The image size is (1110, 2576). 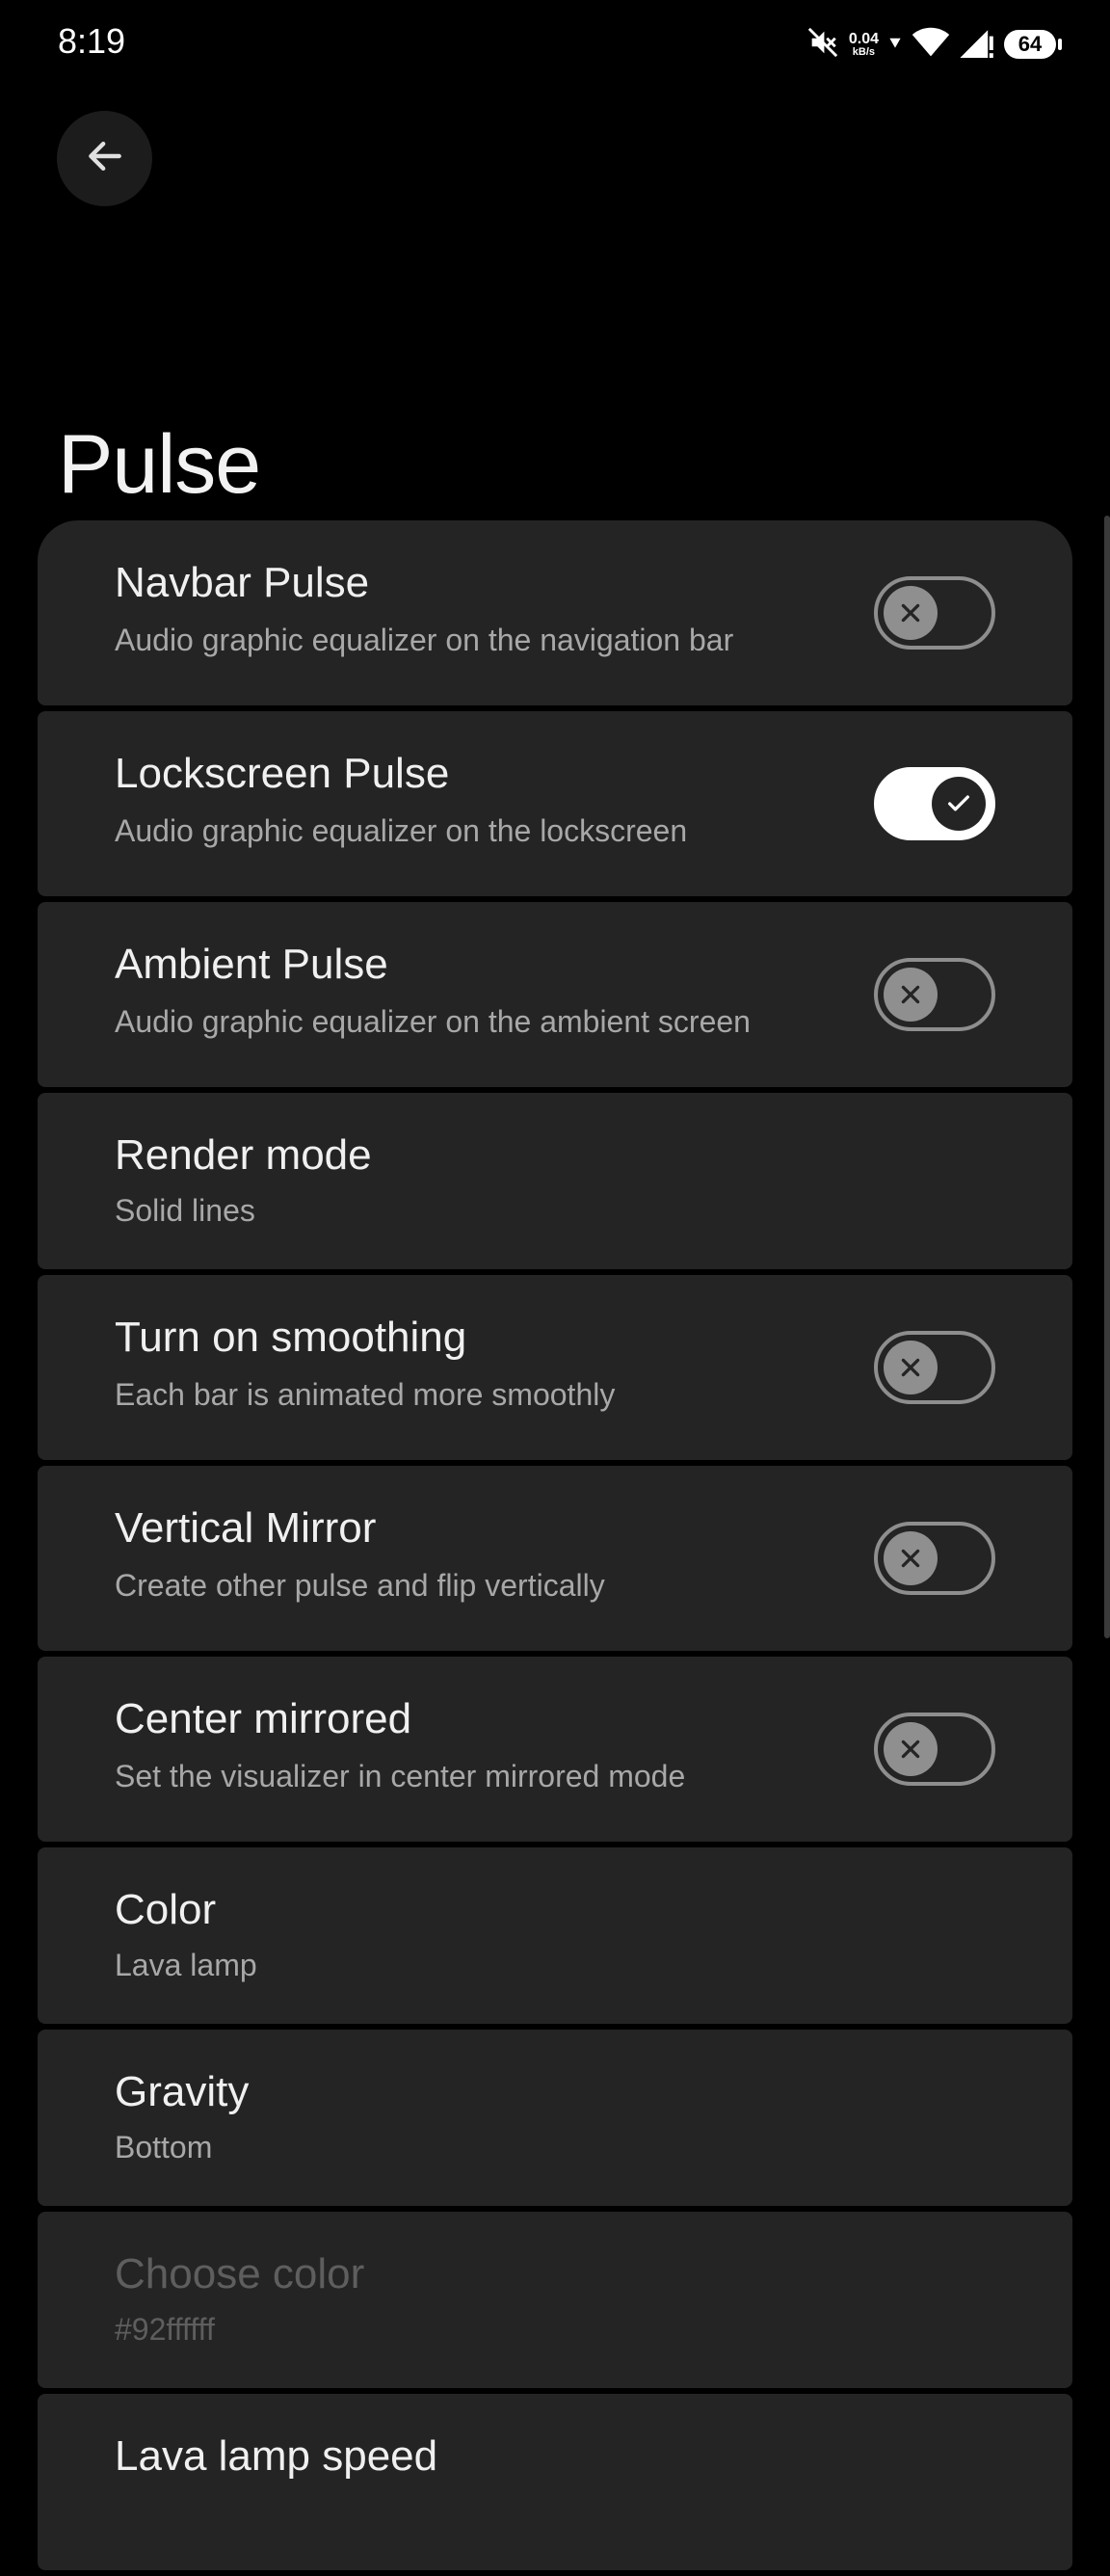 What do you see at coordinates (555, 44) in the screenshot?
I see `status-bar: 8:19 0.04 kB/s 64` at bounding box center [555, 44].